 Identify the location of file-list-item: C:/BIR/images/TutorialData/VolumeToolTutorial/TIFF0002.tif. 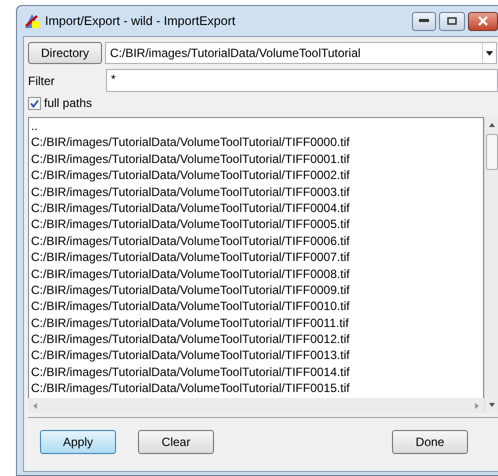
(256, 175).